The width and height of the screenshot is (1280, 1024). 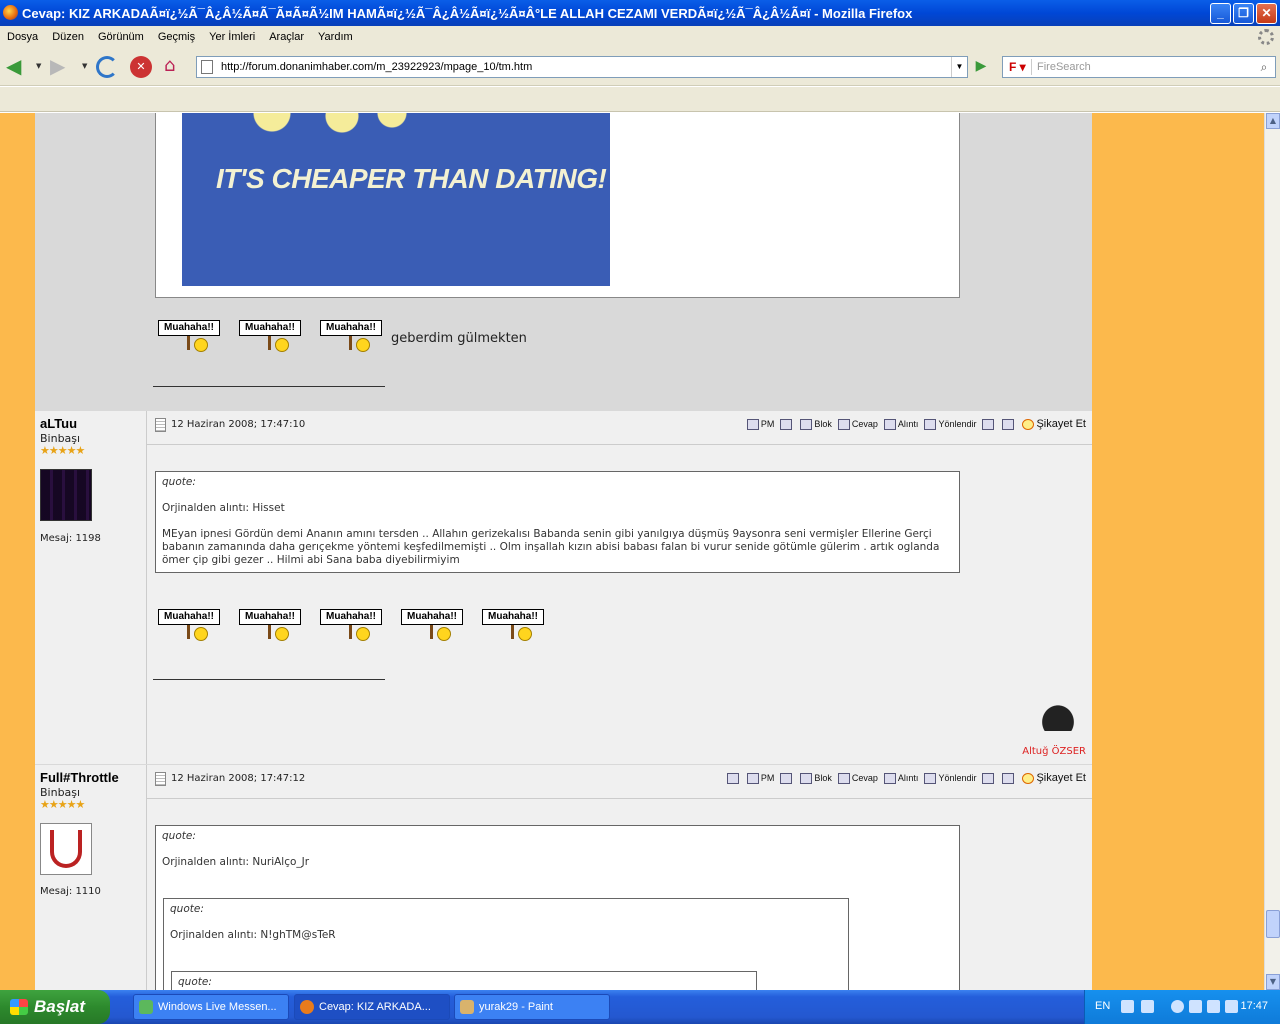 I want to click on menu-gorunum: Görünüm, so click(x=121, y=37).